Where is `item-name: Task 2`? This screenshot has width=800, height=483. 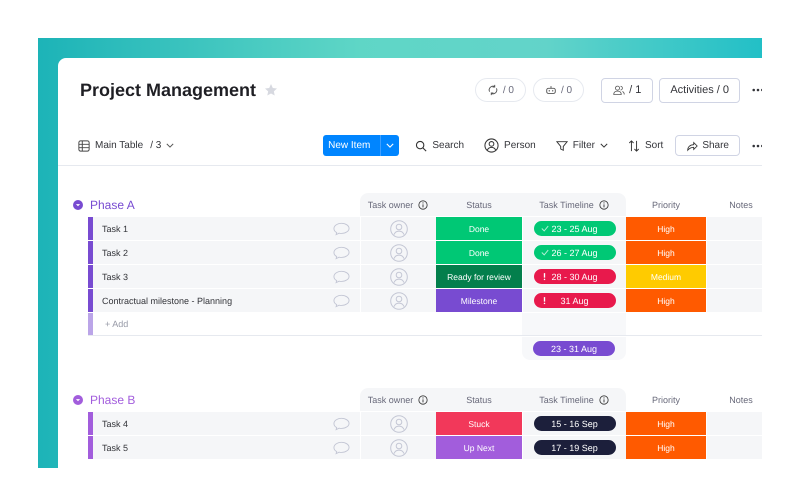 item-name: Task 2 is located at coordinates (115, 253).